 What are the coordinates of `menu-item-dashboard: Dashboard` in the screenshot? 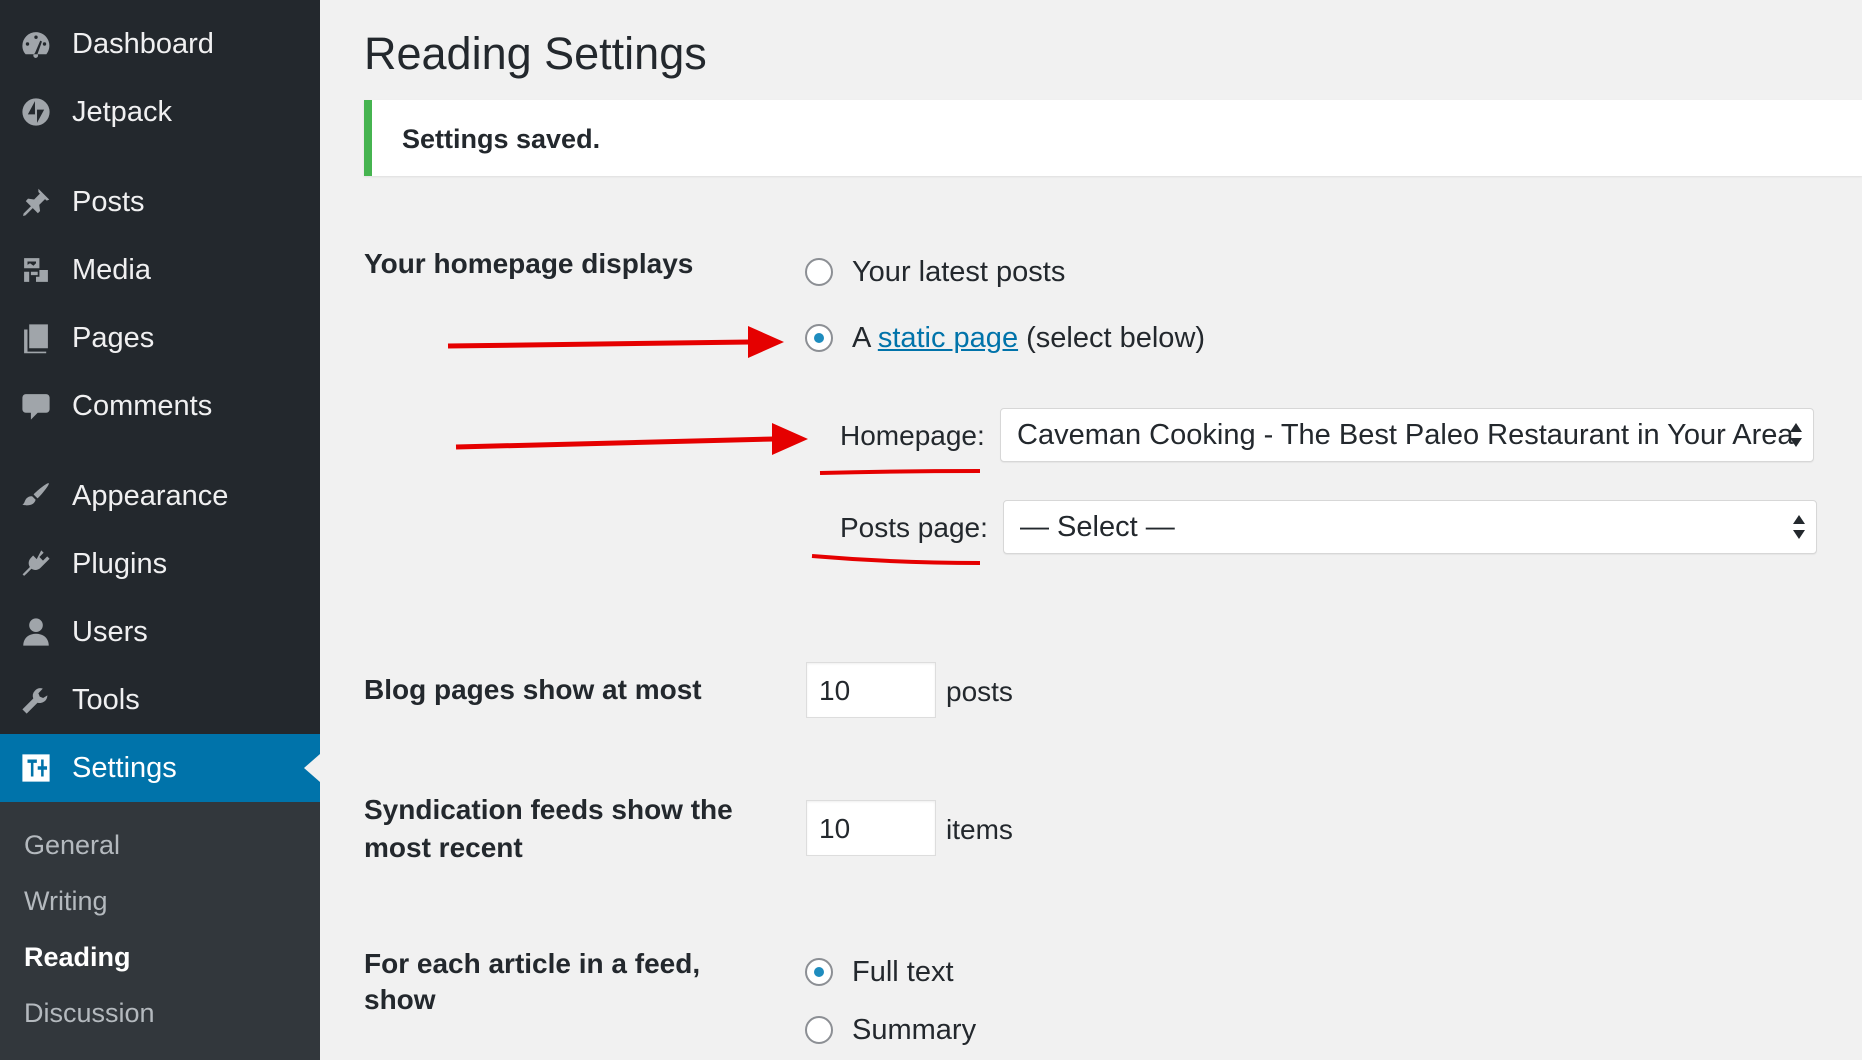 It's located at (160, 44).